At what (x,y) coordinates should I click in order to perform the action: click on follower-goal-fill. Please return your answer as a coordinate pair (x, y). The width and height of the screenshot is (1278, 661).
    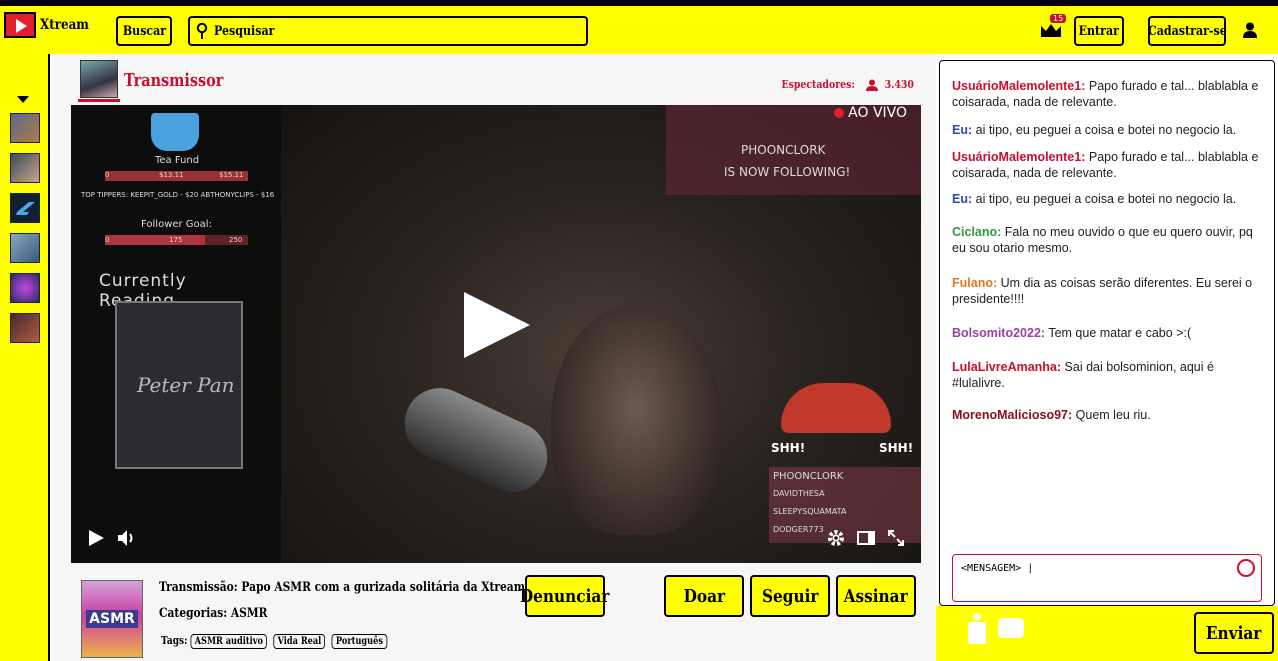
    Looking at the image, I should click on (155, 240).